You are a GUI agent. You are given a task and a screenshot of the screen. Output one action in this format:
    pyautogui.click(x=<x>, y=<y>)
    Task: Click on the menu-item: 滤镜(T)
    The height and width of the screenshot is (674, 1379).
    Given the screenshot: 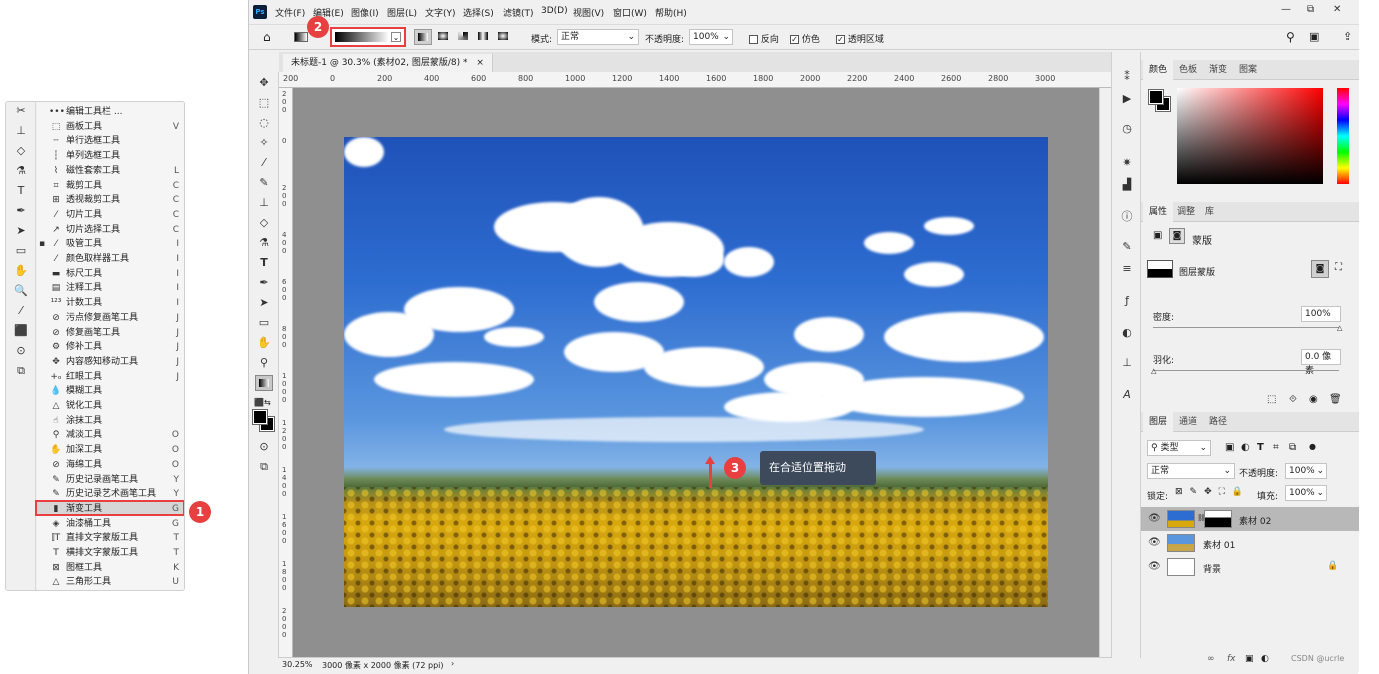 What is the action you would take?
    pyautogui.click(x=518, y=12)
    